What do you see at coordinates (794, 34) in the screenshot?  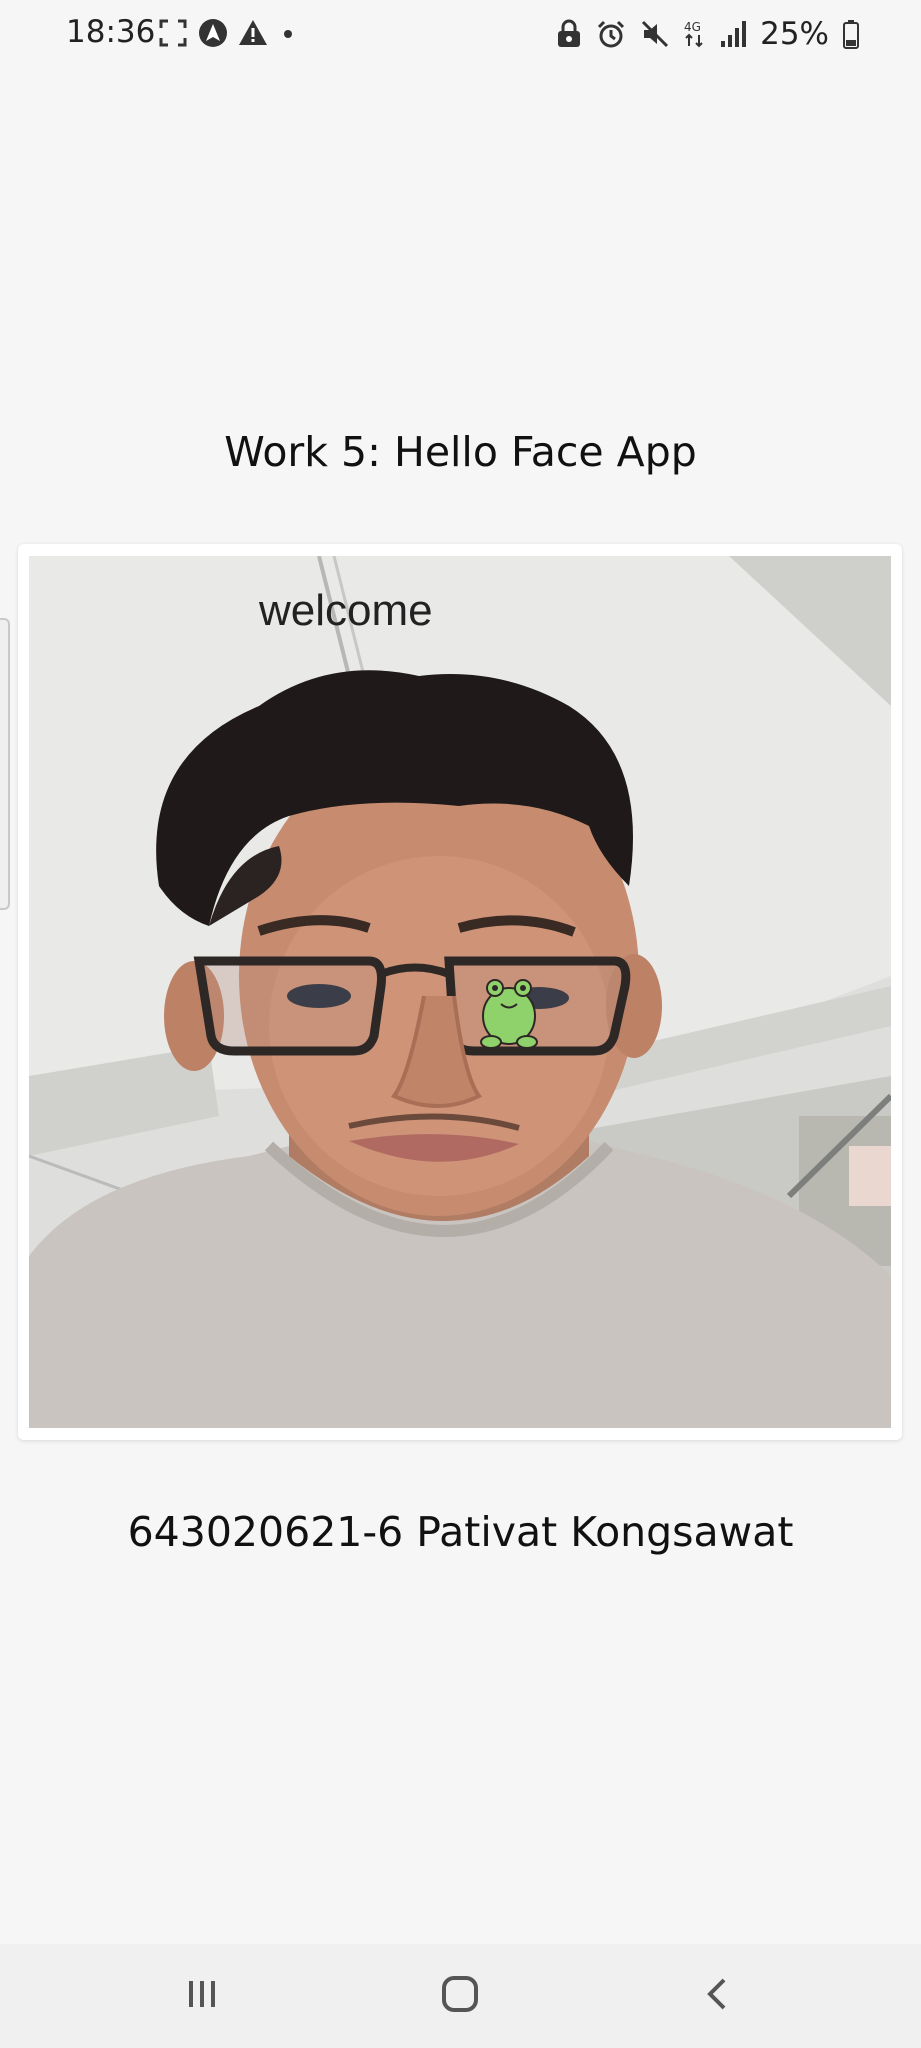 I see `battery-percent: 25%` at bounding box center [794, 34].